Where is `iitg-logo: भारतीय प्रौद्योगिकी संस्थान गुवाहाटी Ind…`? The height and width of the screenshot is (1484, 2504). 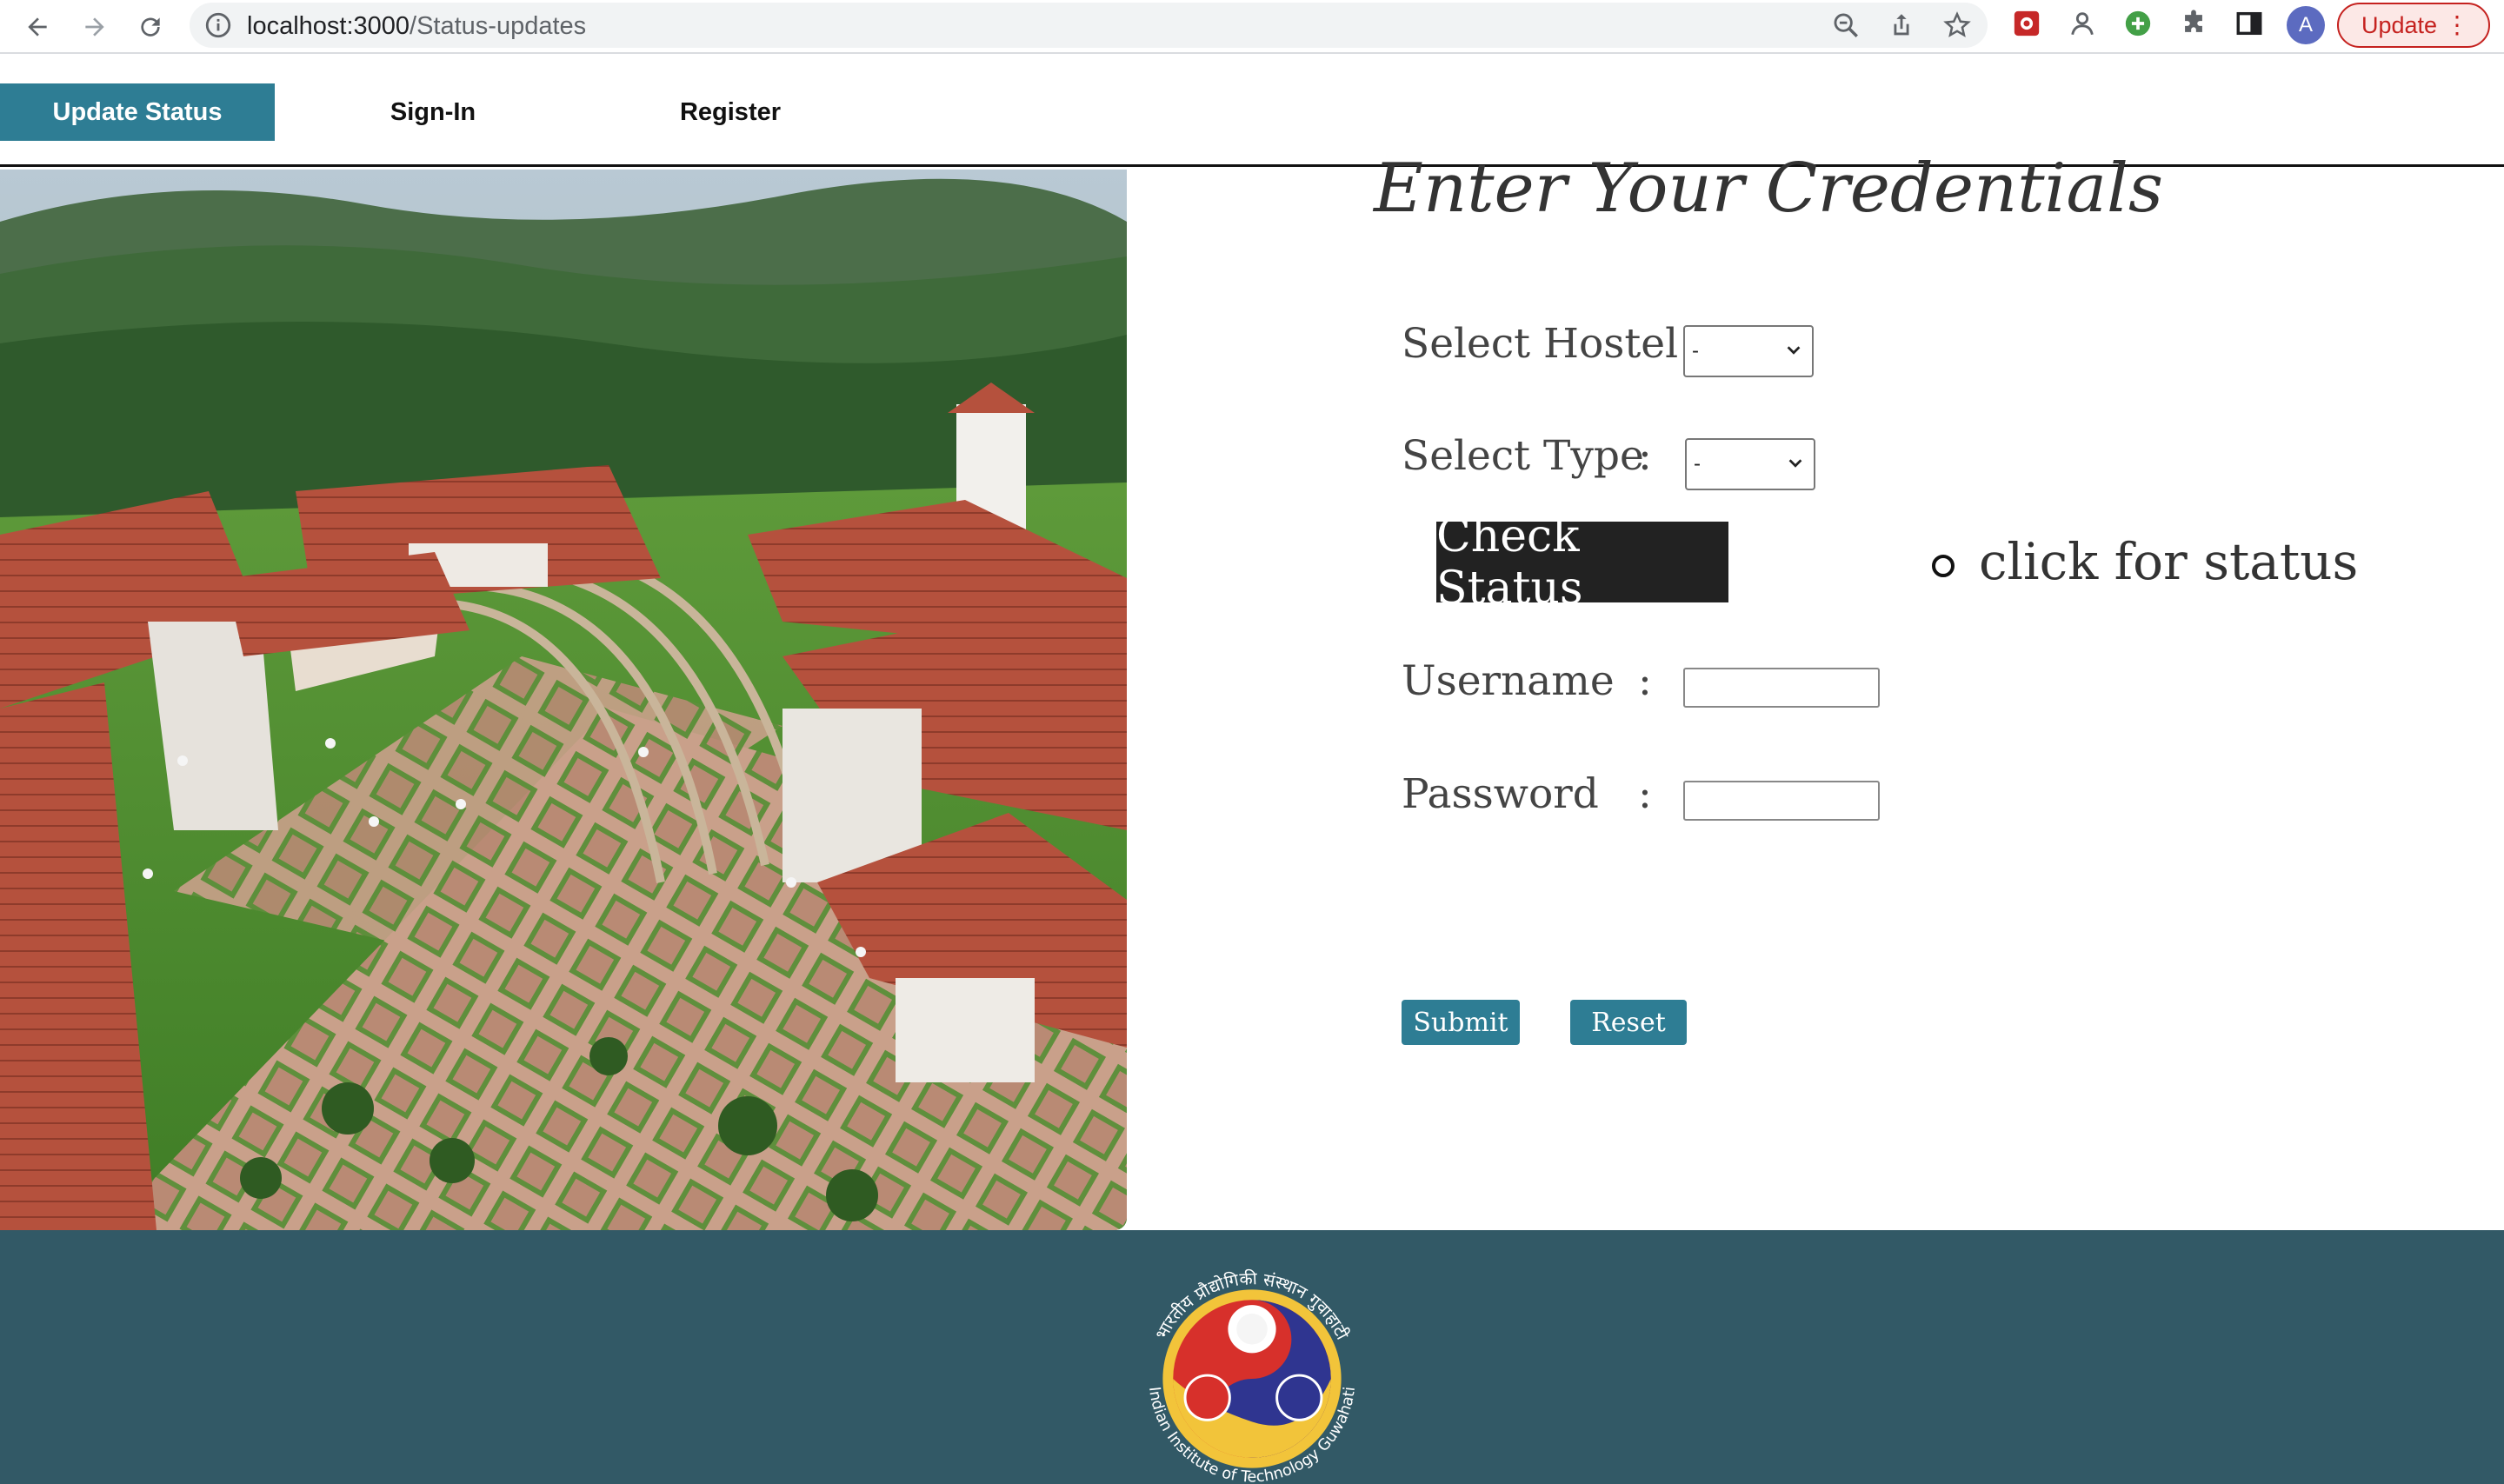 iitg-logo: भारतीय प्रौद्योगिकी संस्थान गुवाहाटी Ind… is located at coordinates (1252, 1376).